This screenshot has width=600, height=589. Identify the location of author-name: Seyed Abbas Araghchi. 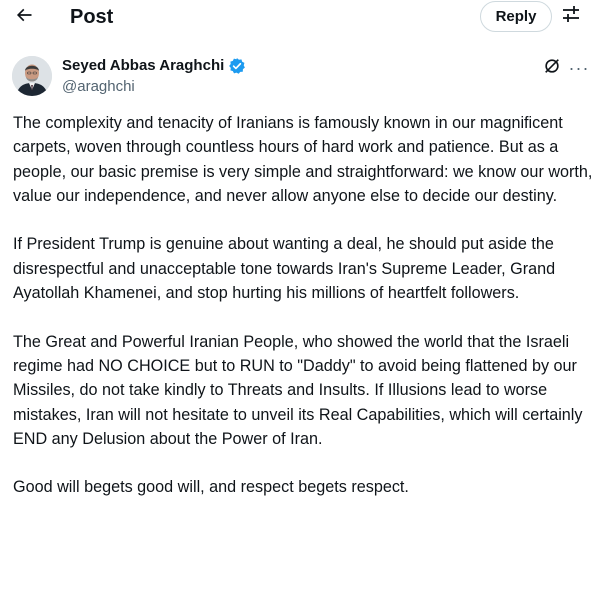
(154, 66).